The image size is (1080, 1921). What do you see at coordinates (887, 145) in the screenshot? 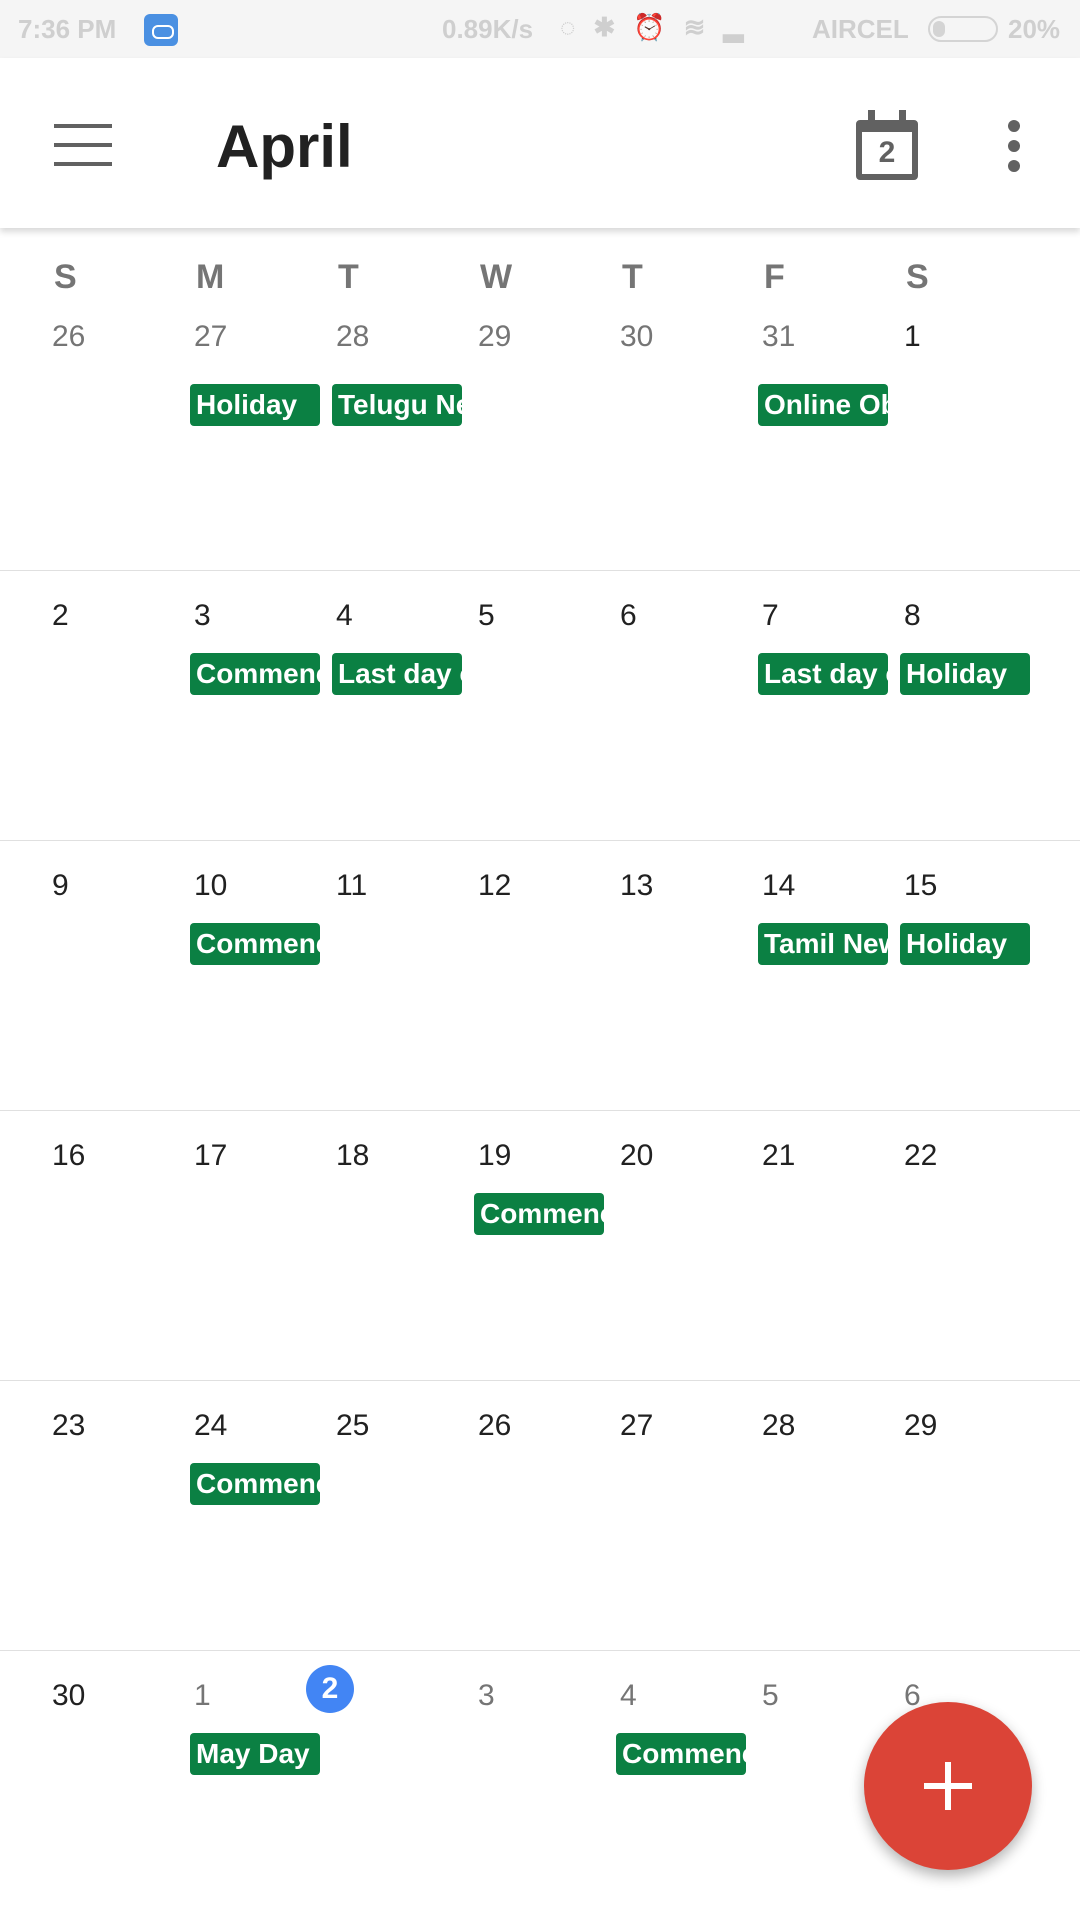
I see `today-calendar-icon: 2` at bounding box center [887, 145].